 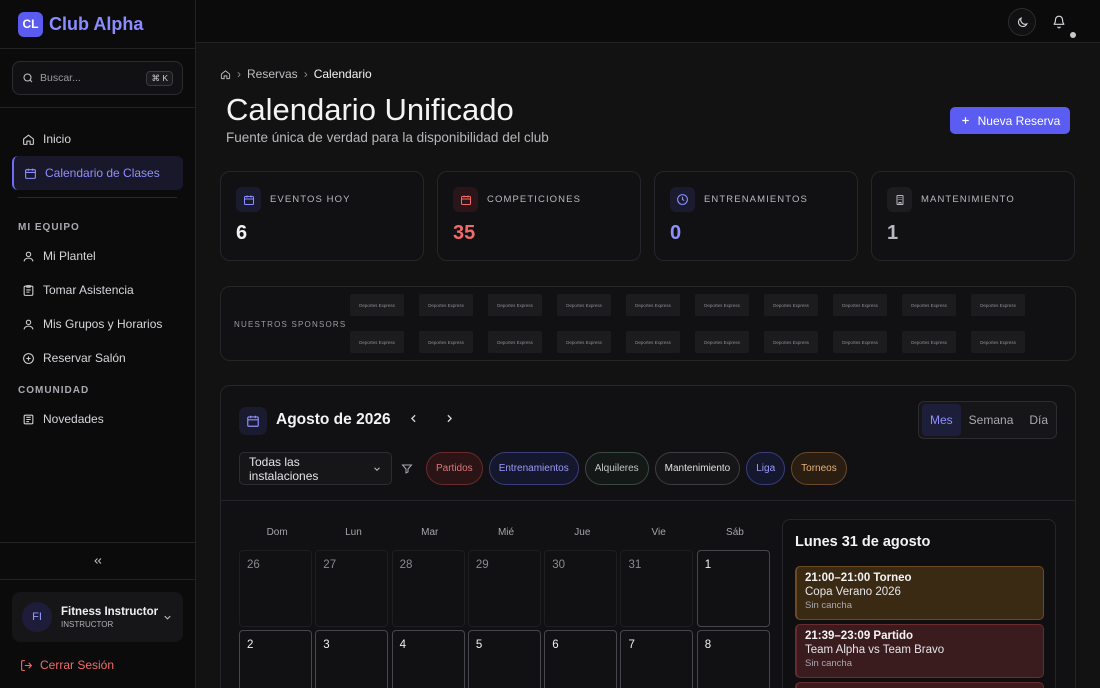 What do you see at coordinates (766, 468) in the screenshot?
I see `filter-chip-liga: Liga` at bounding box center [766, 468].